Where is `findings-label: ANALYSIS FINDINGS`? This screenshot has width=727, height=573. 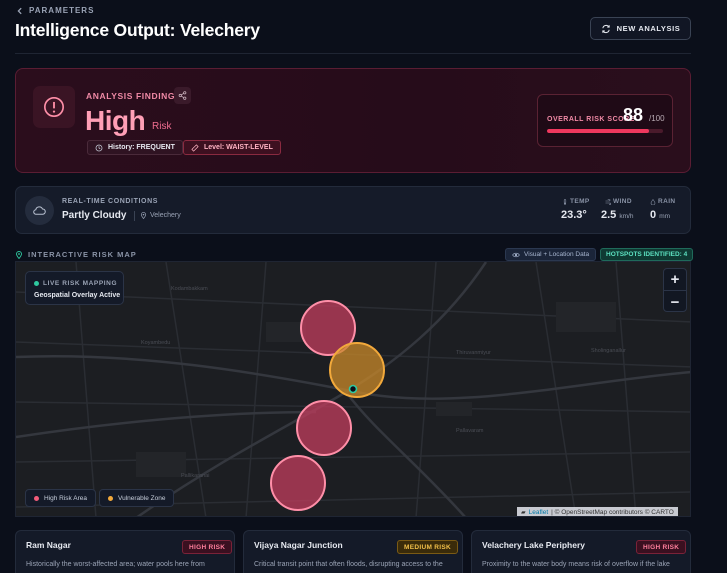 findings-label: ANALYSIS FINDINGS is located at coordinates (134, 96).